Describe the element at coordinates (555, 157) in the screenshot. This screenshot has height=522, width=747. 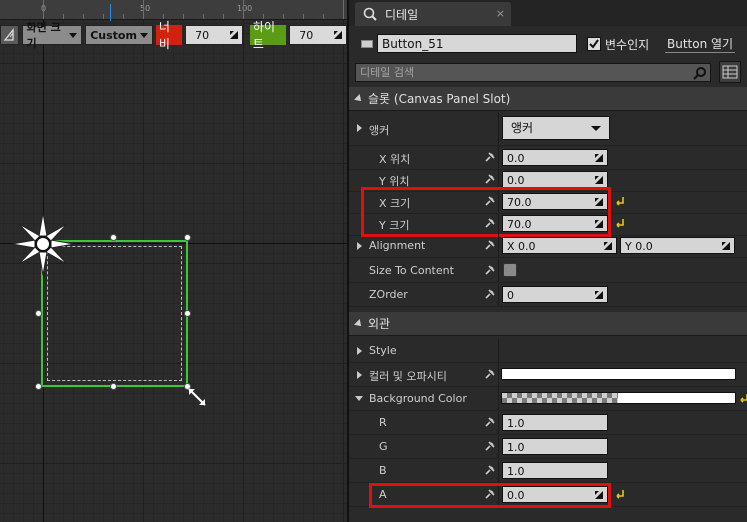
I see `x-position-input: 0.0` at that location.